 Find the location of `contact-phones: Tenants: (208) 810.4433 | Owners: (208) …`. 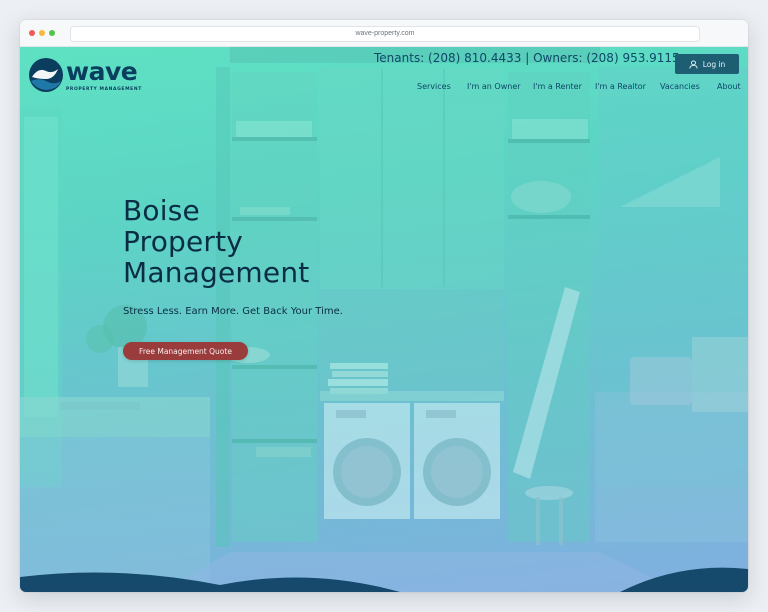

contact-phones: Tenants: (208) 810.4433 | Owners: (208) … is located at coordinates (527, 58).